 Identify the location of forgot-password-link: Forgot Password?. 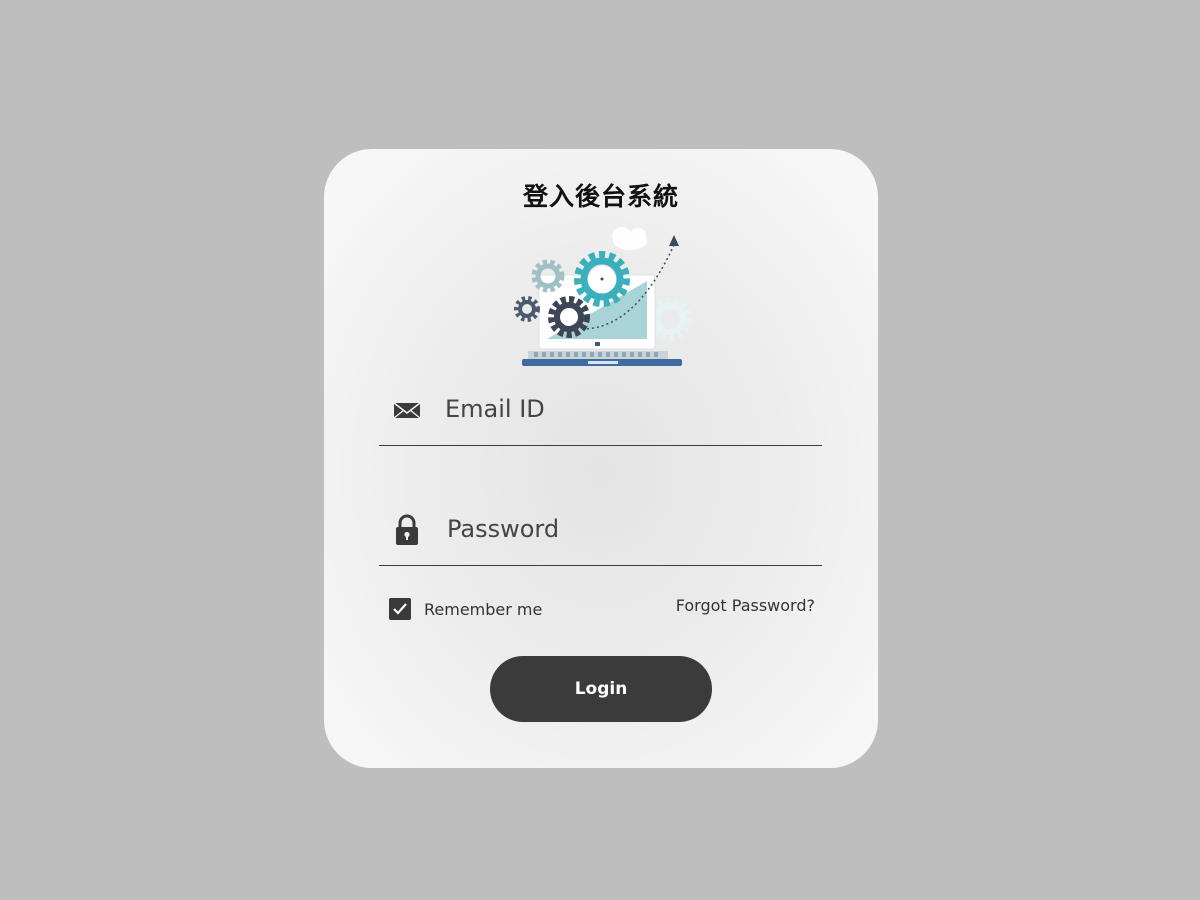
(745, 605).